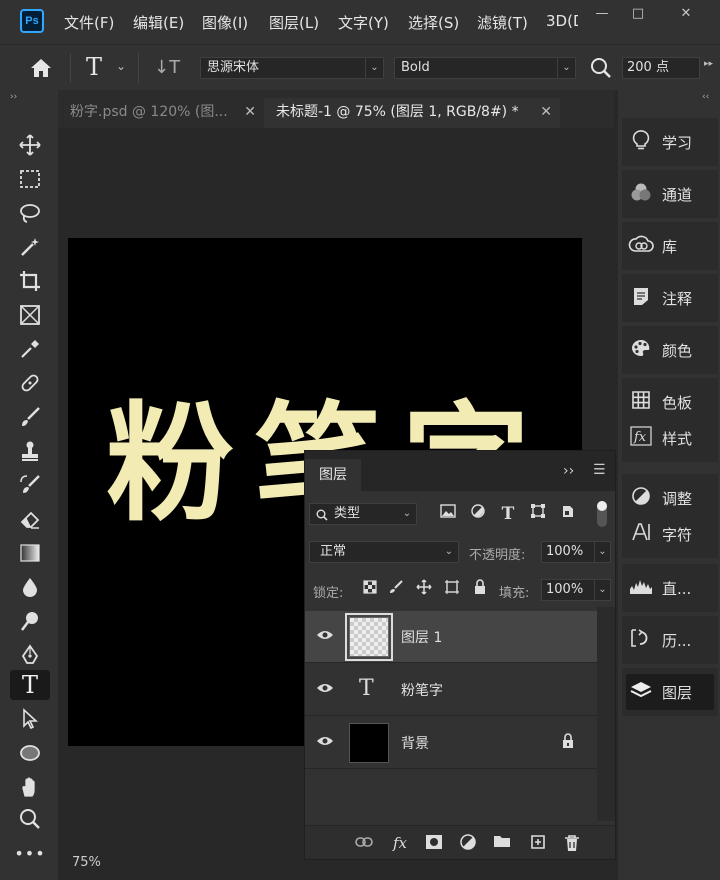  What do you see at coordinates (30, 853) in the screenshot?
I see `more-tools-icon: •••` at bounding box center [30, 853].